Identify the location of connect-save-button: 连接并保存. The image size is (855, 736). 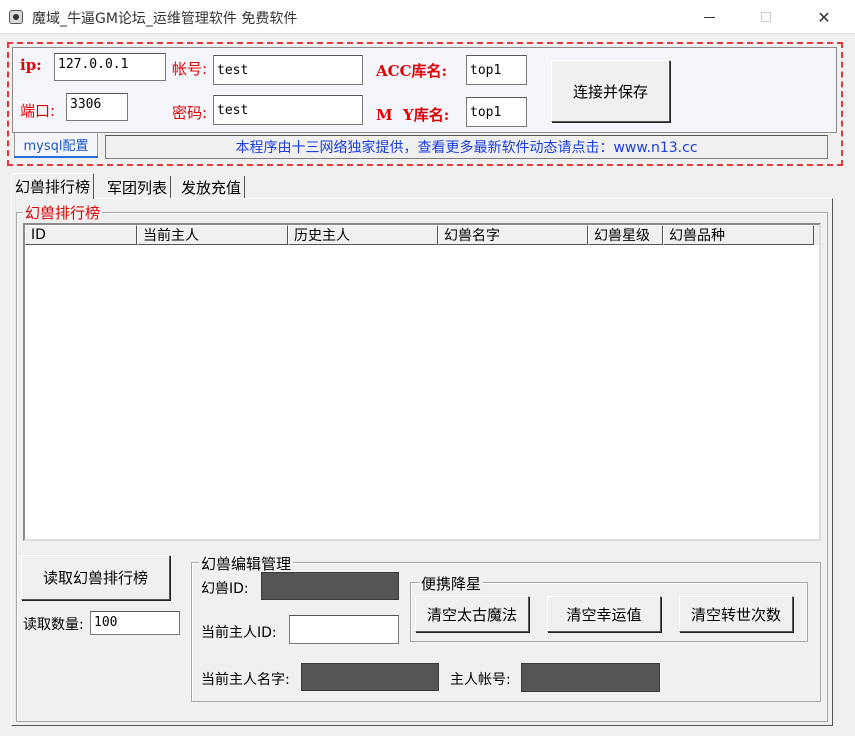
(610, 91).